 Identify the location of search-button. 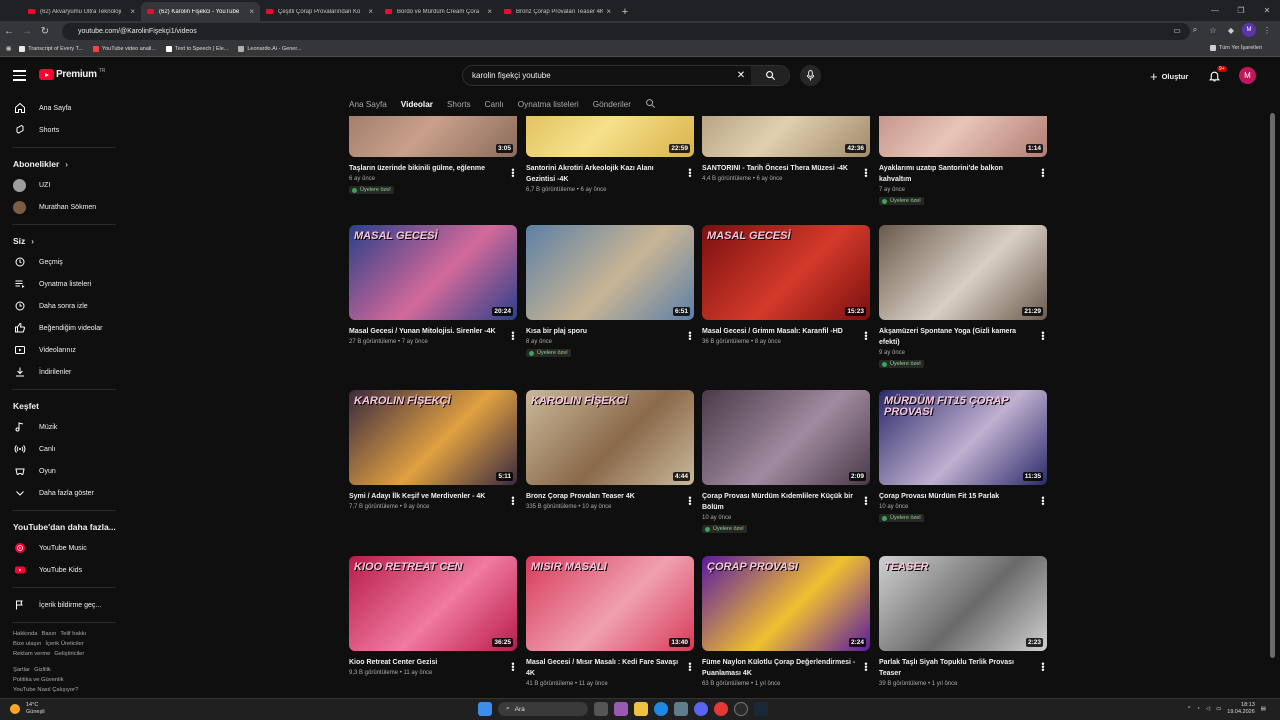
(770, 75).